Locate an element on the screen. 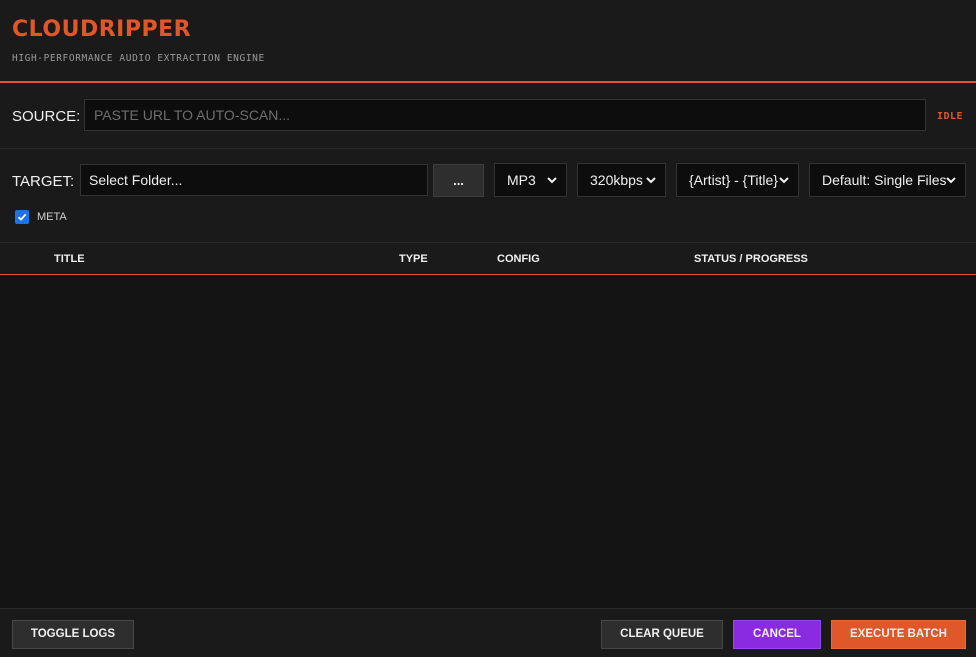  cancel-button: CANCEL is located at coordinates (777, 634).